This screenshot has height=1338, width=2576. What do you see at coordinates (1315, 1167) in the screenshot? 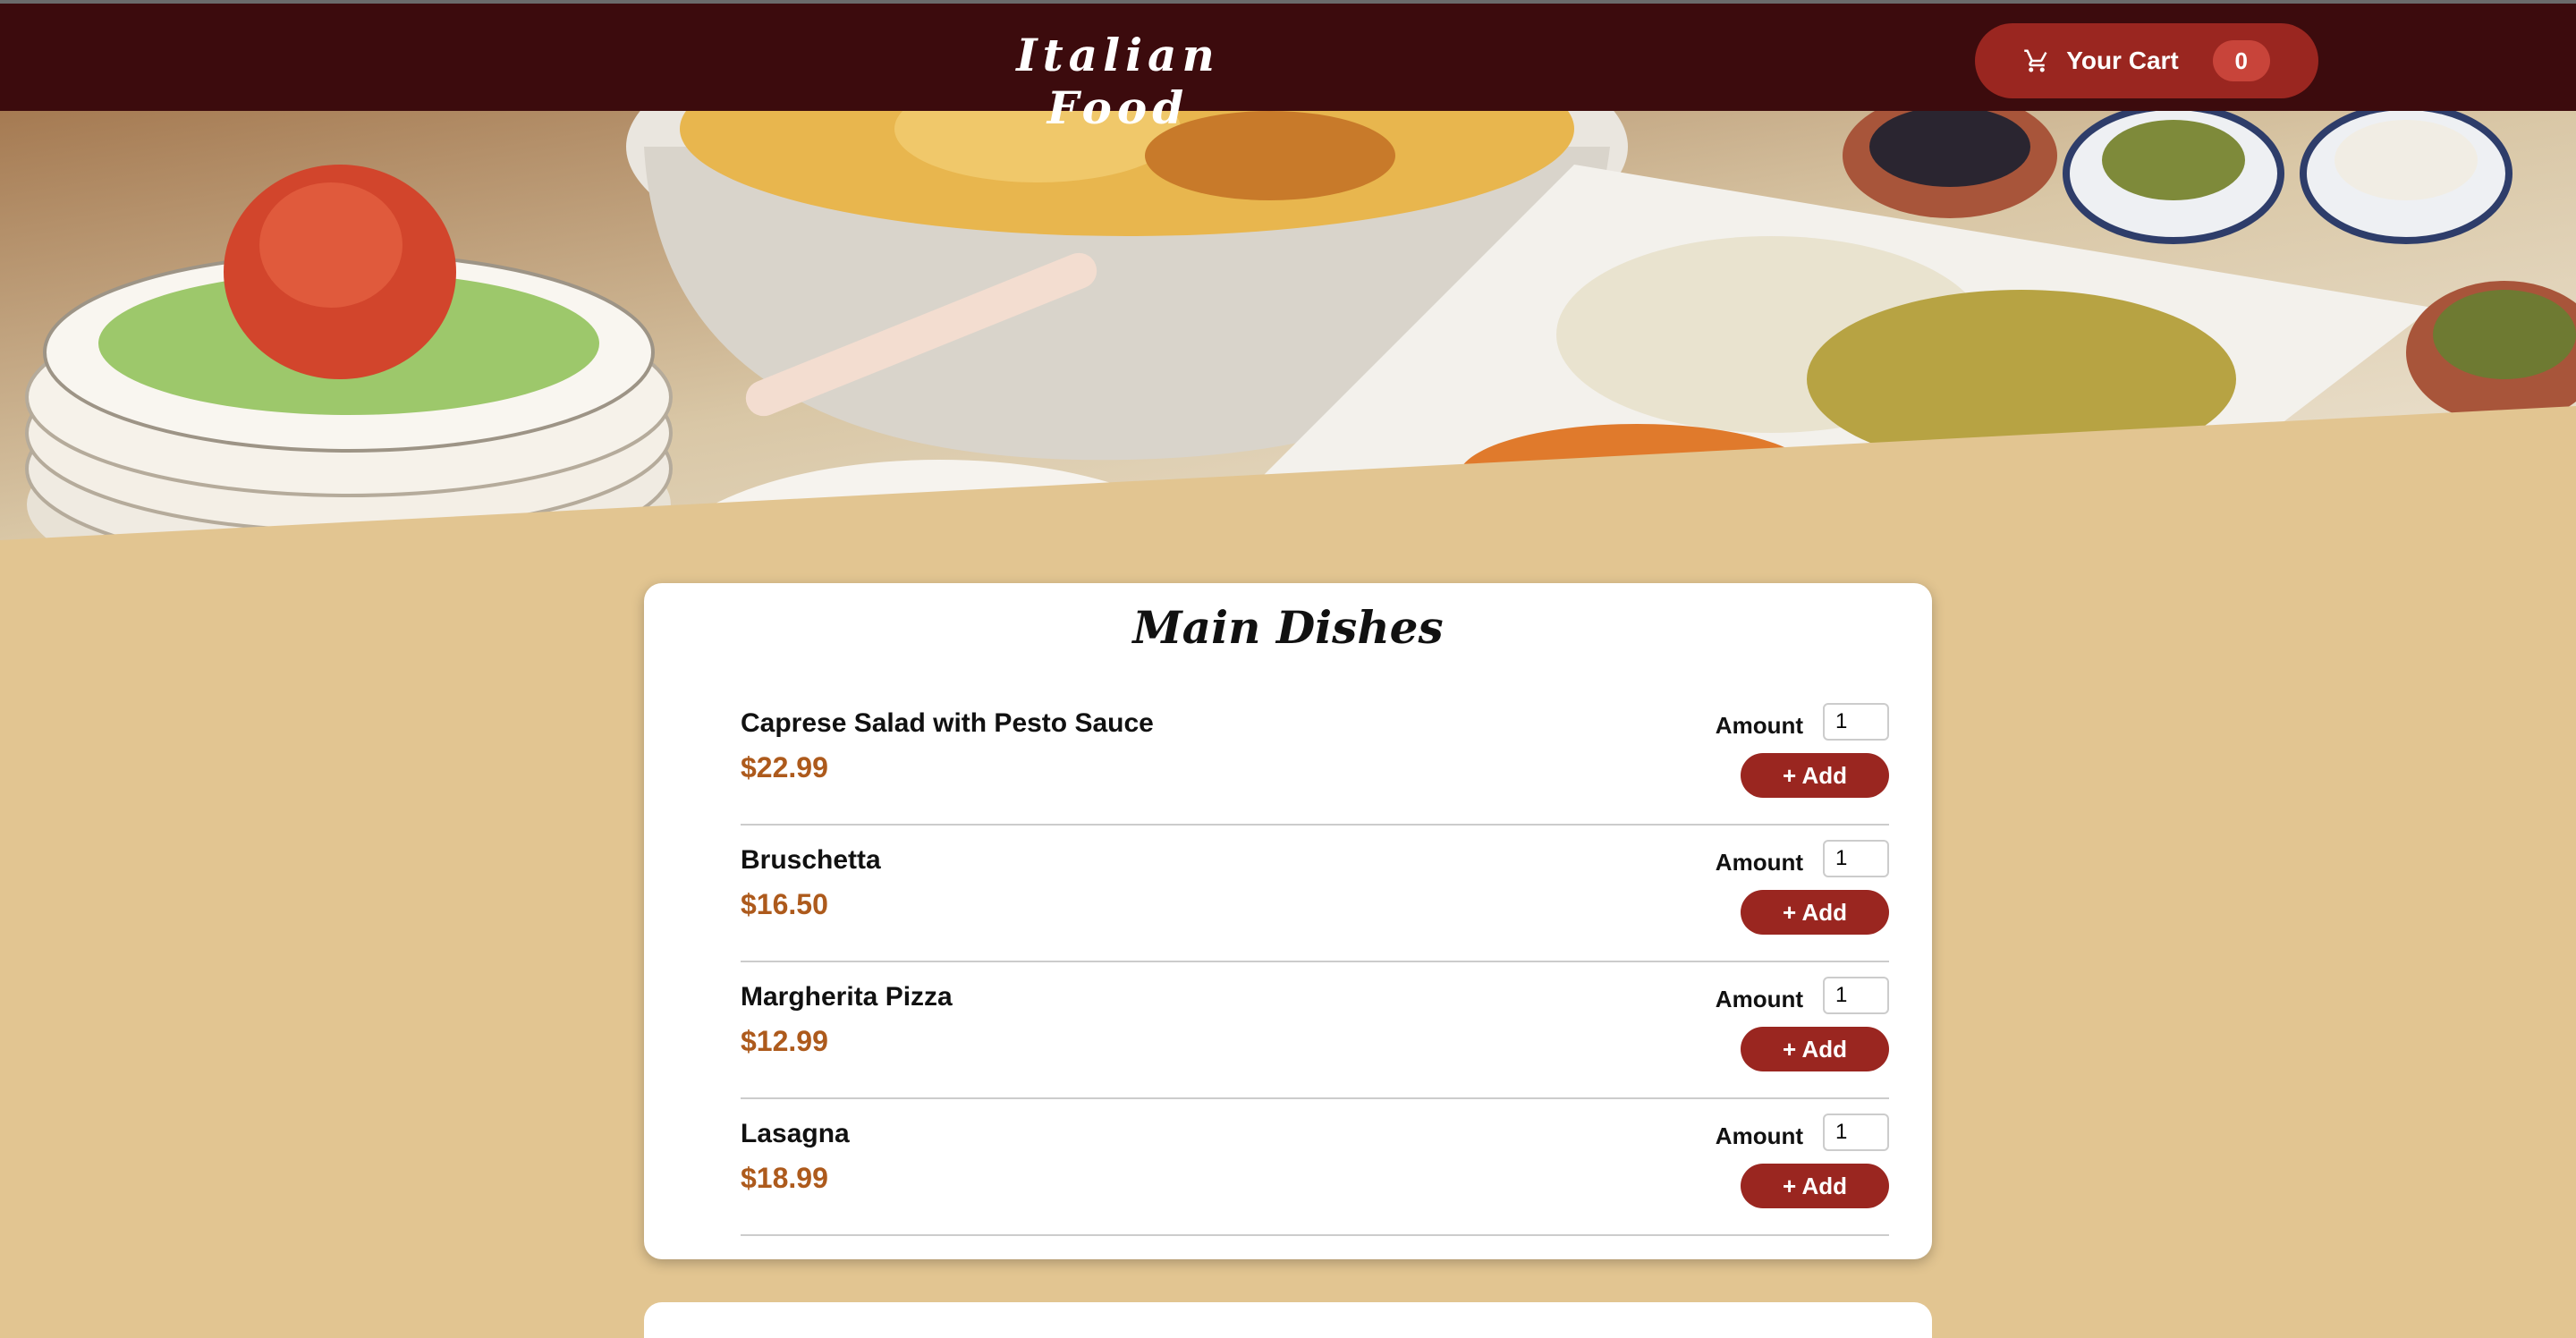
I see `meal-item: Lasagna $18.99 Amount + Add` at bounding box center [1315, 1167].